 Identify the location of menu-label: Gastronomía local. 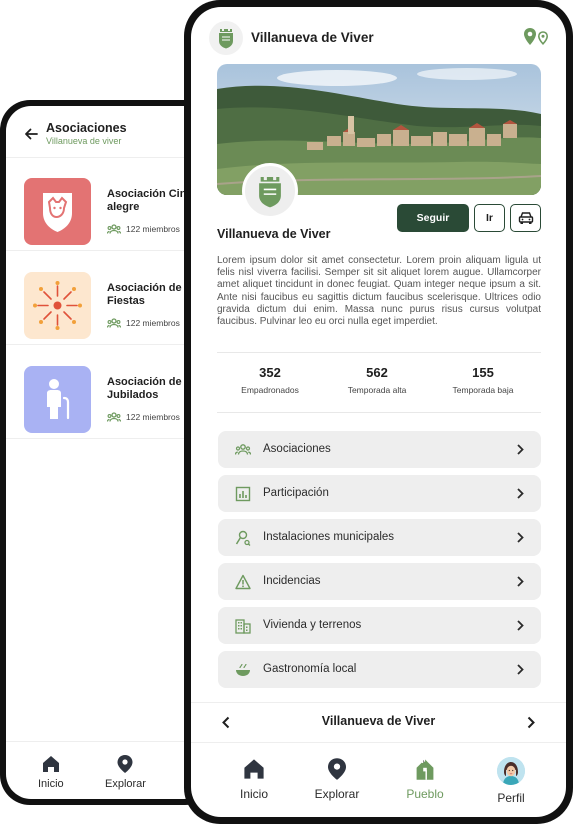
(310, 669).